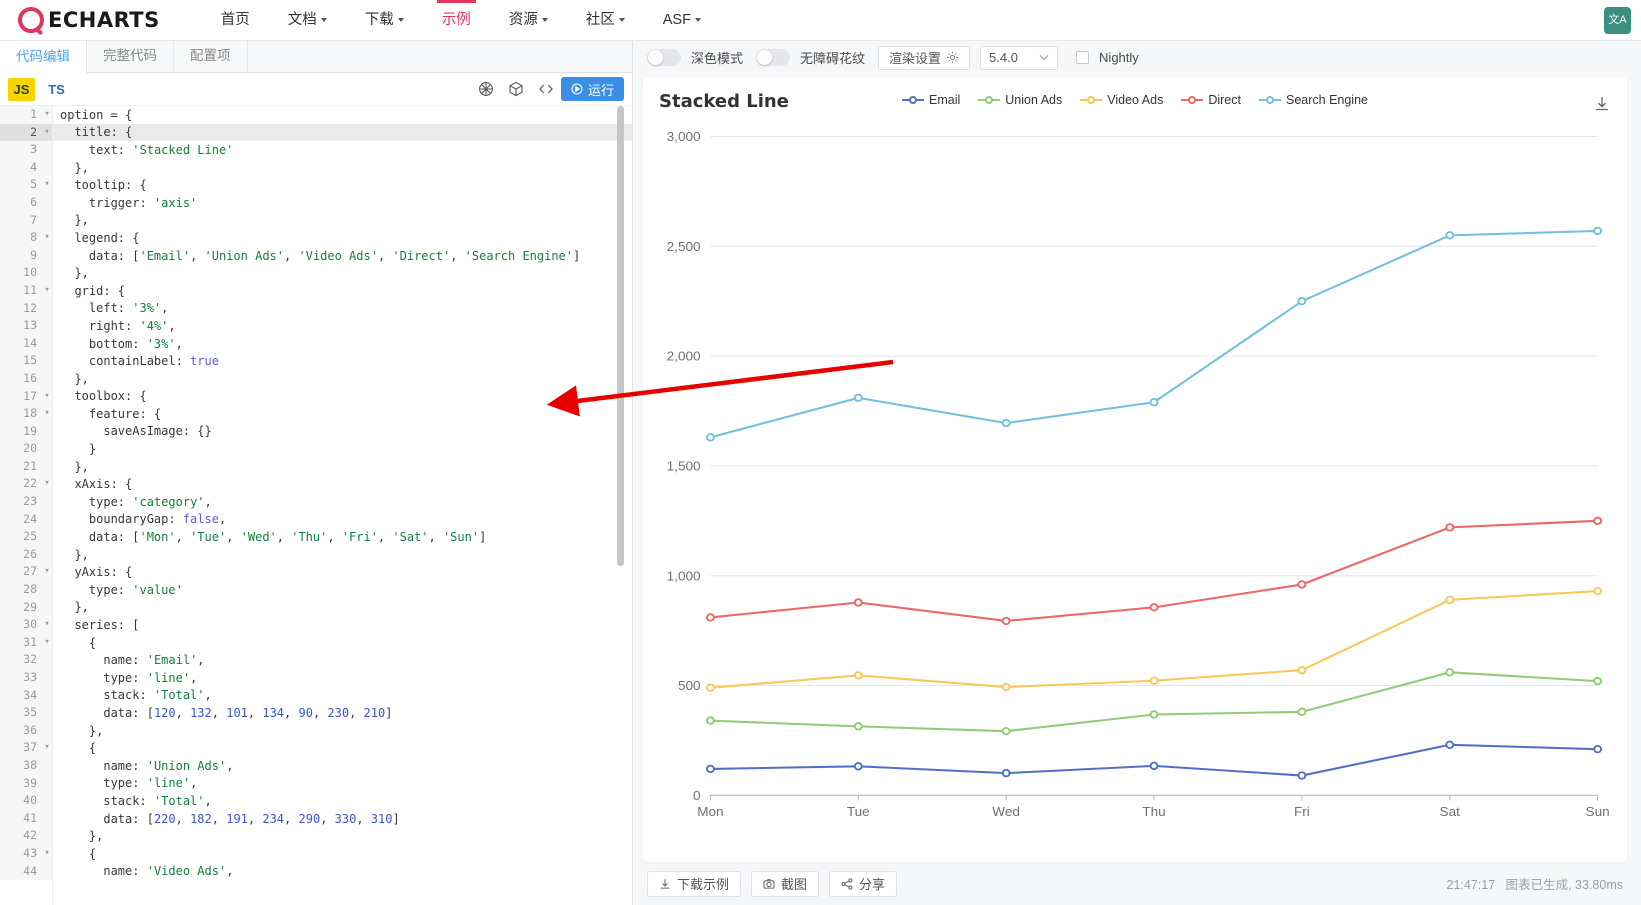  Describe the element at coordinates (316, 396) in the screenshot. I see `code-line: 17 ▾ toolbox: {` at that location.